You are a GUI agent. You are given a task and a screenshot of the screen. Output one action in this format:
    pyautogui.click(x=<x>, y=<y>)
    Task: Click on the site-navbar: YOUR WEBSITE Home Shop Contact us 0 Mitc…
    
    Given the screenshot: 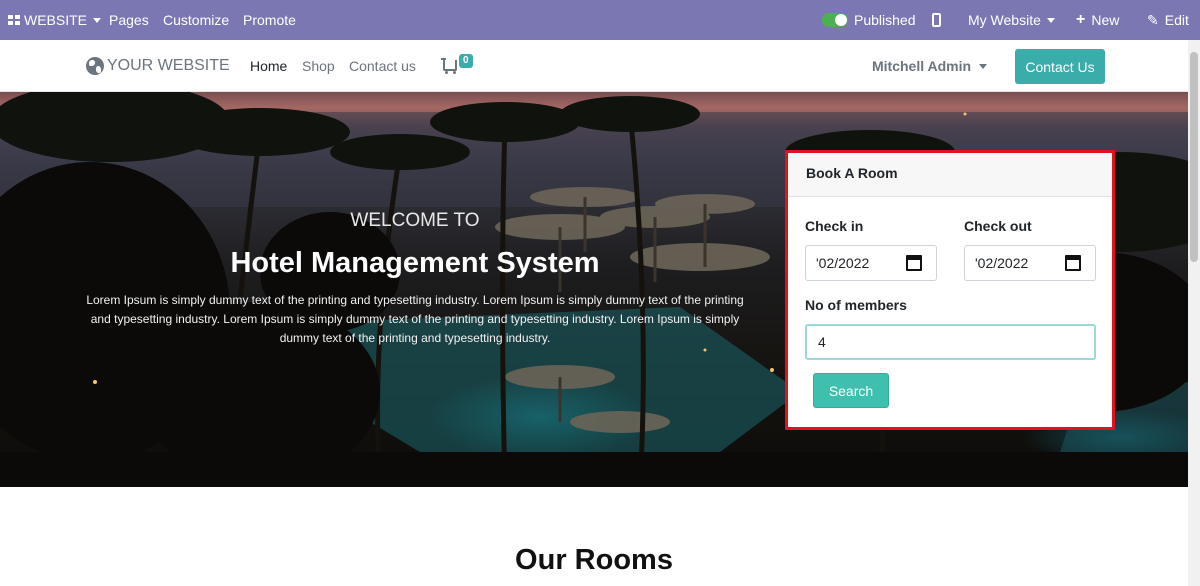 What is the action you would take?
    pyautogui.click(x=594, y=66)
    